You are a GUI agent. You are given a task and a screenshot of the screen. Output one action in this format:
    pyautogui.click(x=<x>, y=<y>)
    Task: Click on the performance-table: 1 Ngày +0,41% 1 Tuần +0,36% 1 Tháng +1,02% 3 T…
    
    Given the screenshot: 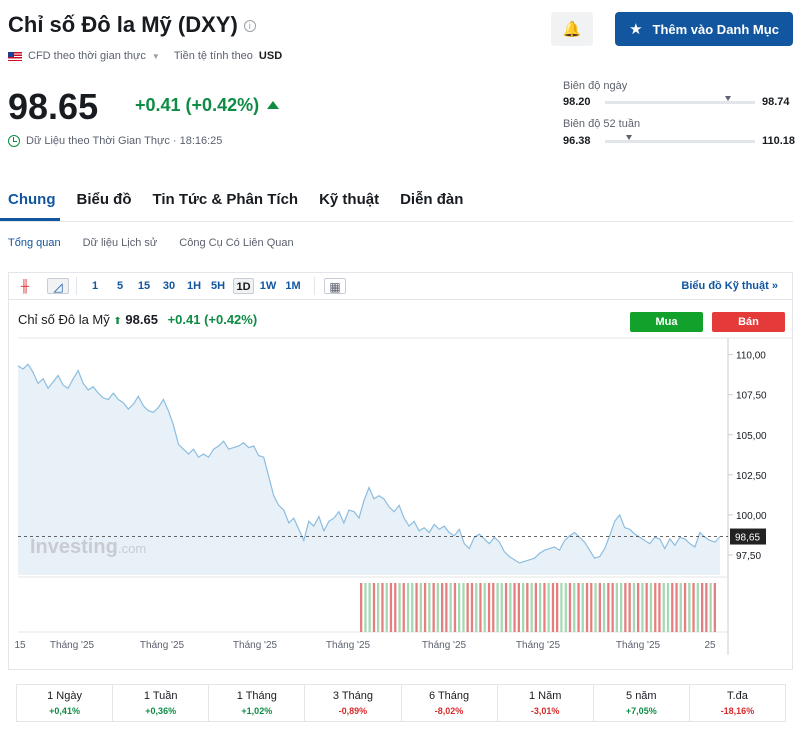 What is the action you would take?
    pyautogui.click(x=401, y=703)
    